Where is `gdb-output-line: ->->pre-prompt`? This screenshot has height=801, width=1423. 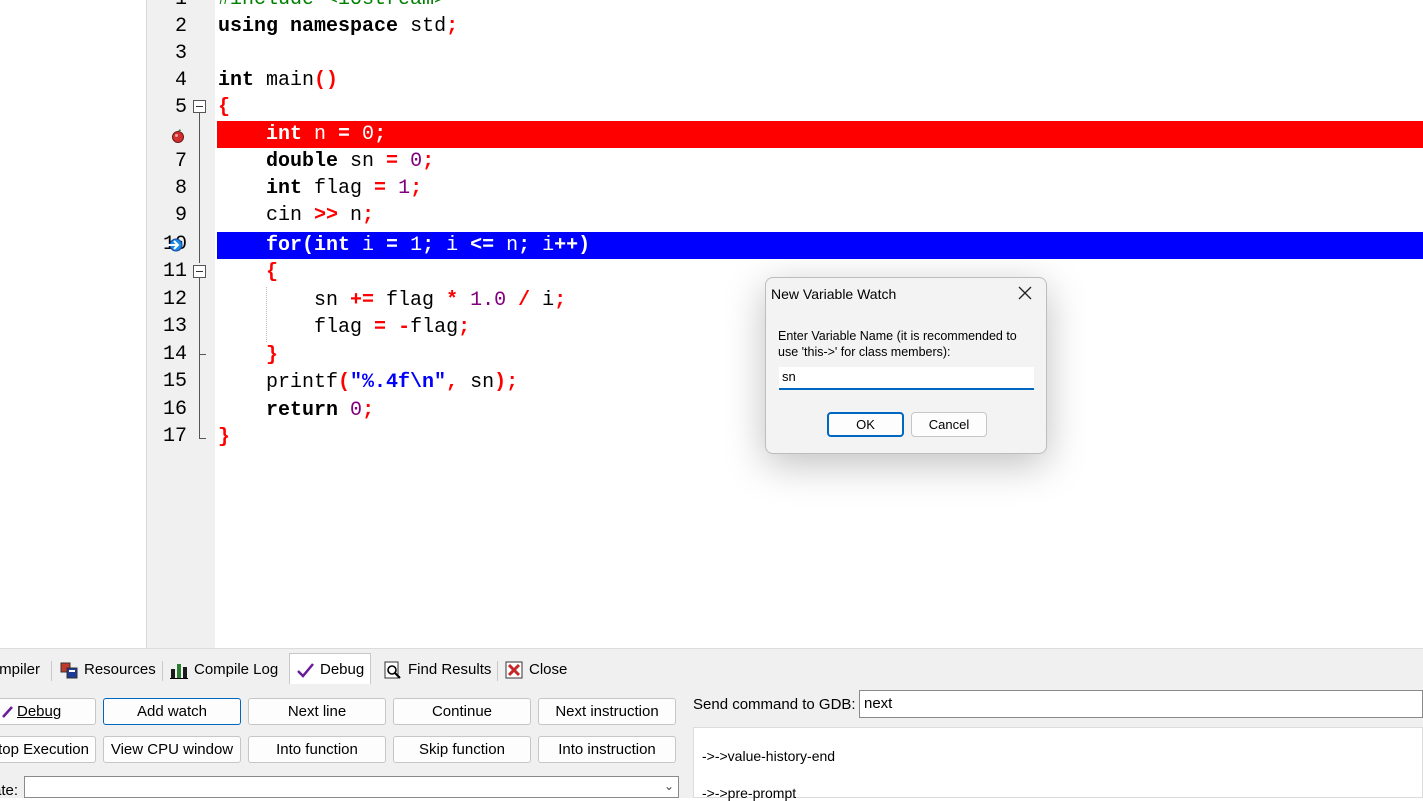
gdb-output-line: ->->pre-prompt is located at coordinates (749, 793).